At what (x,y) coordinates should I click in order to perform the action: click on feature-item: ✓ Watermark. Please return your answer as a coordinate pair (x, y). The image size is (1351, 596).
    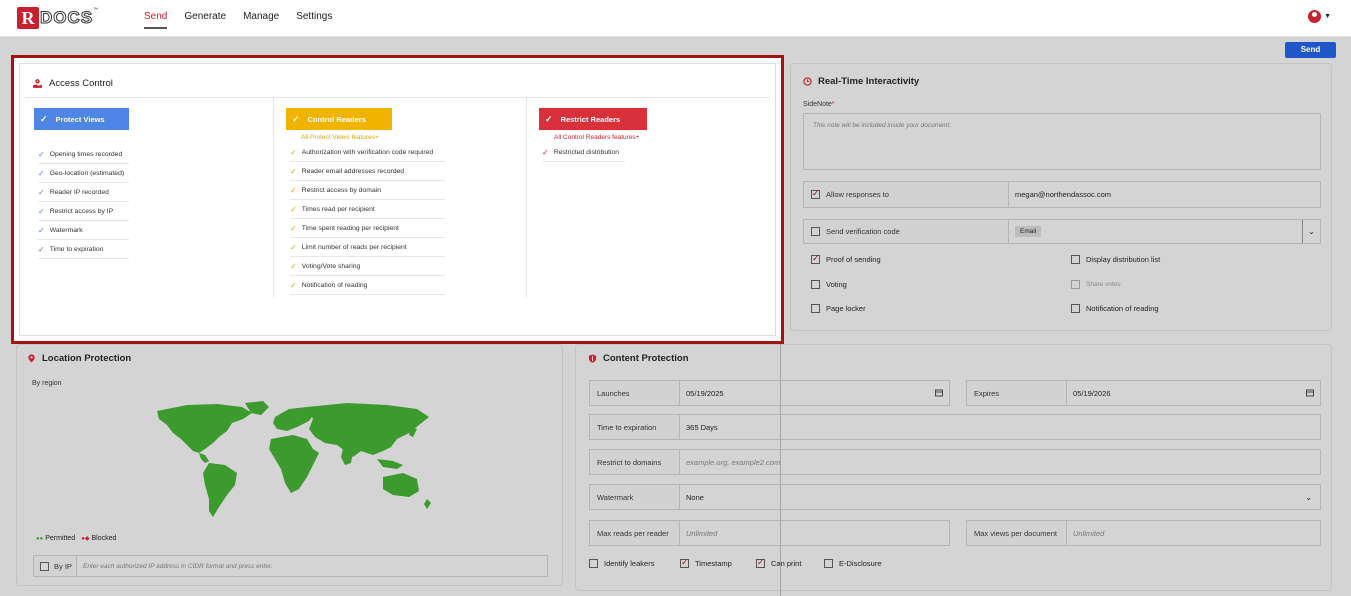
    Looking at the image, I should click on (83, 230).